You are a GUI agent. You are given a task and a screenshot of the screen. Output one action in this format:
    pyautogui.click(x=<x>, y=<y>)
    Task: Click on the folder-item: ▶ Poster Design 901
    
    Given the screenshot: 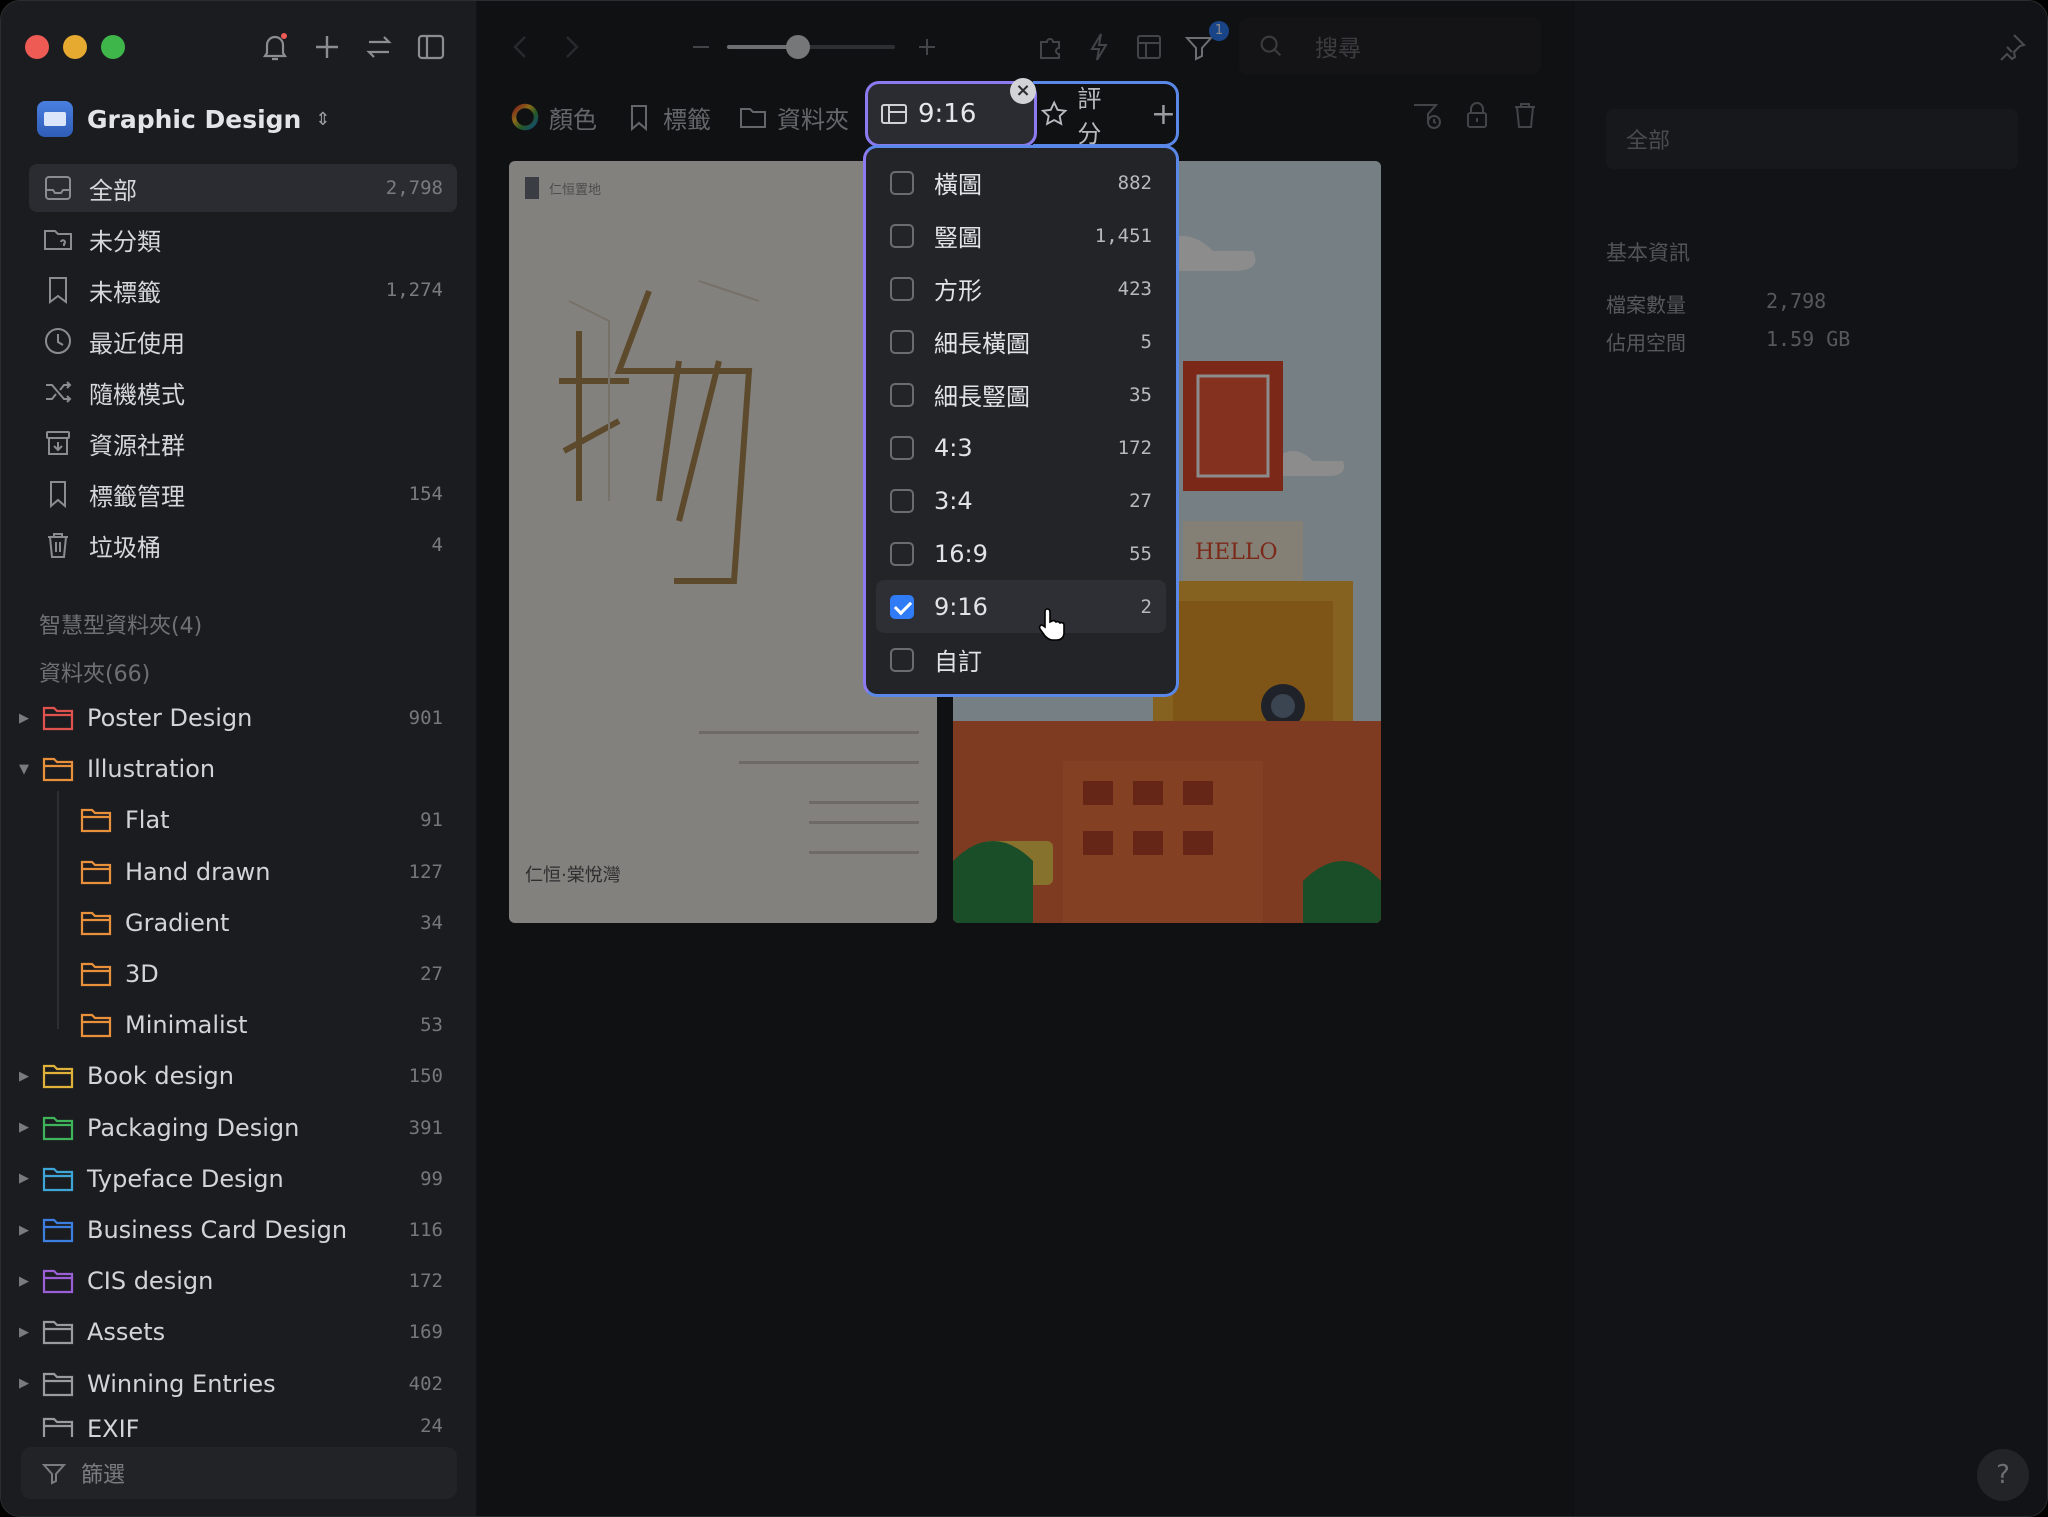 What is the action you would take?
    pyautogui.click(x=238, y=718)
    